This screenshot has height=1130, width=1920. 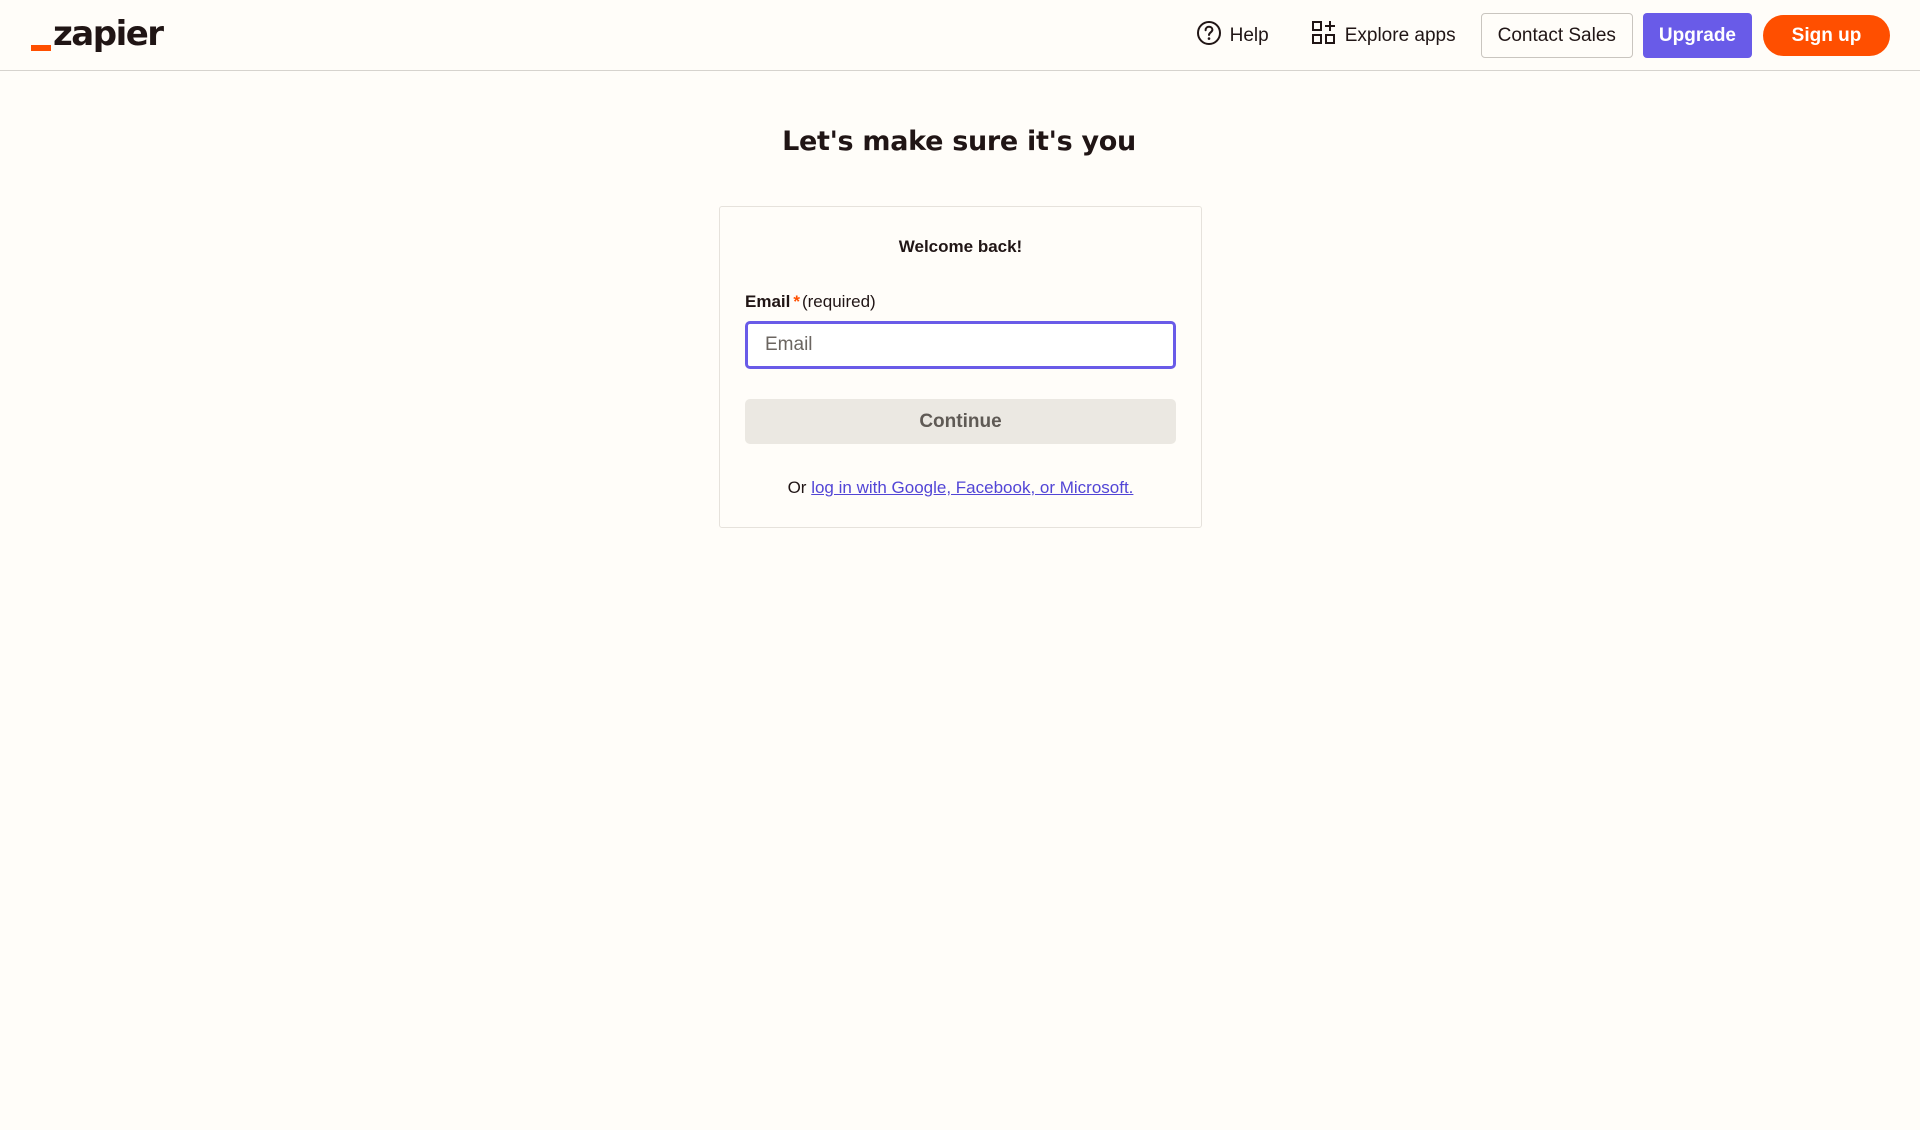 What do you see at coordinates (960, 345) in the screenshot?
I see `email-input` at bounding box center [960, 345].